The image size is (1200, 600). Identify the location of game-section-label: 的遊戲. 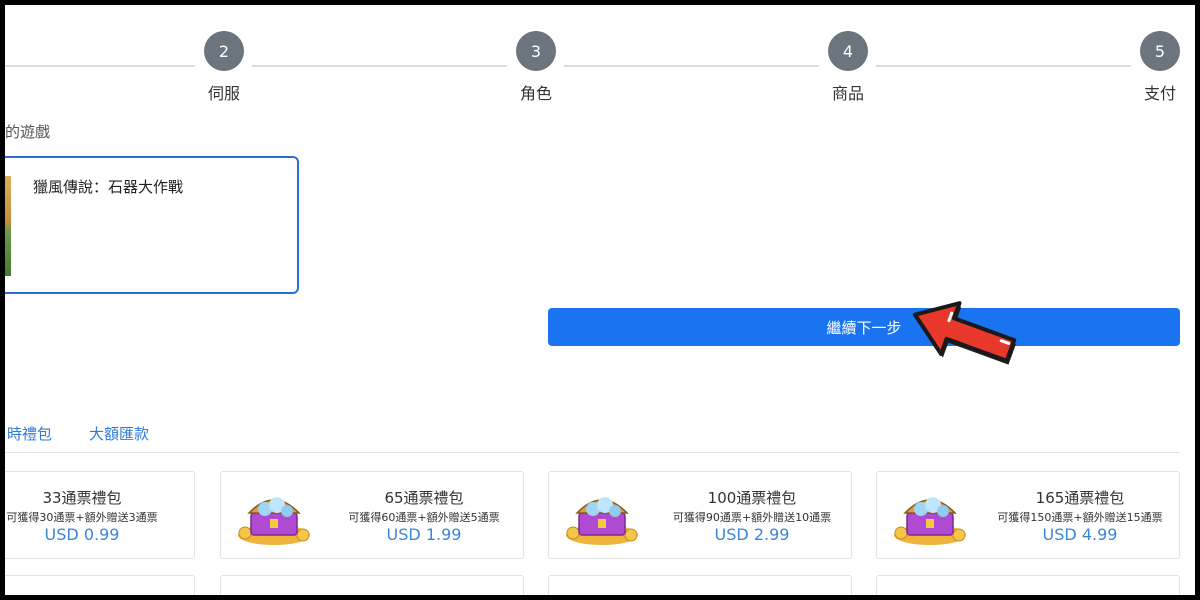
(28, 132).